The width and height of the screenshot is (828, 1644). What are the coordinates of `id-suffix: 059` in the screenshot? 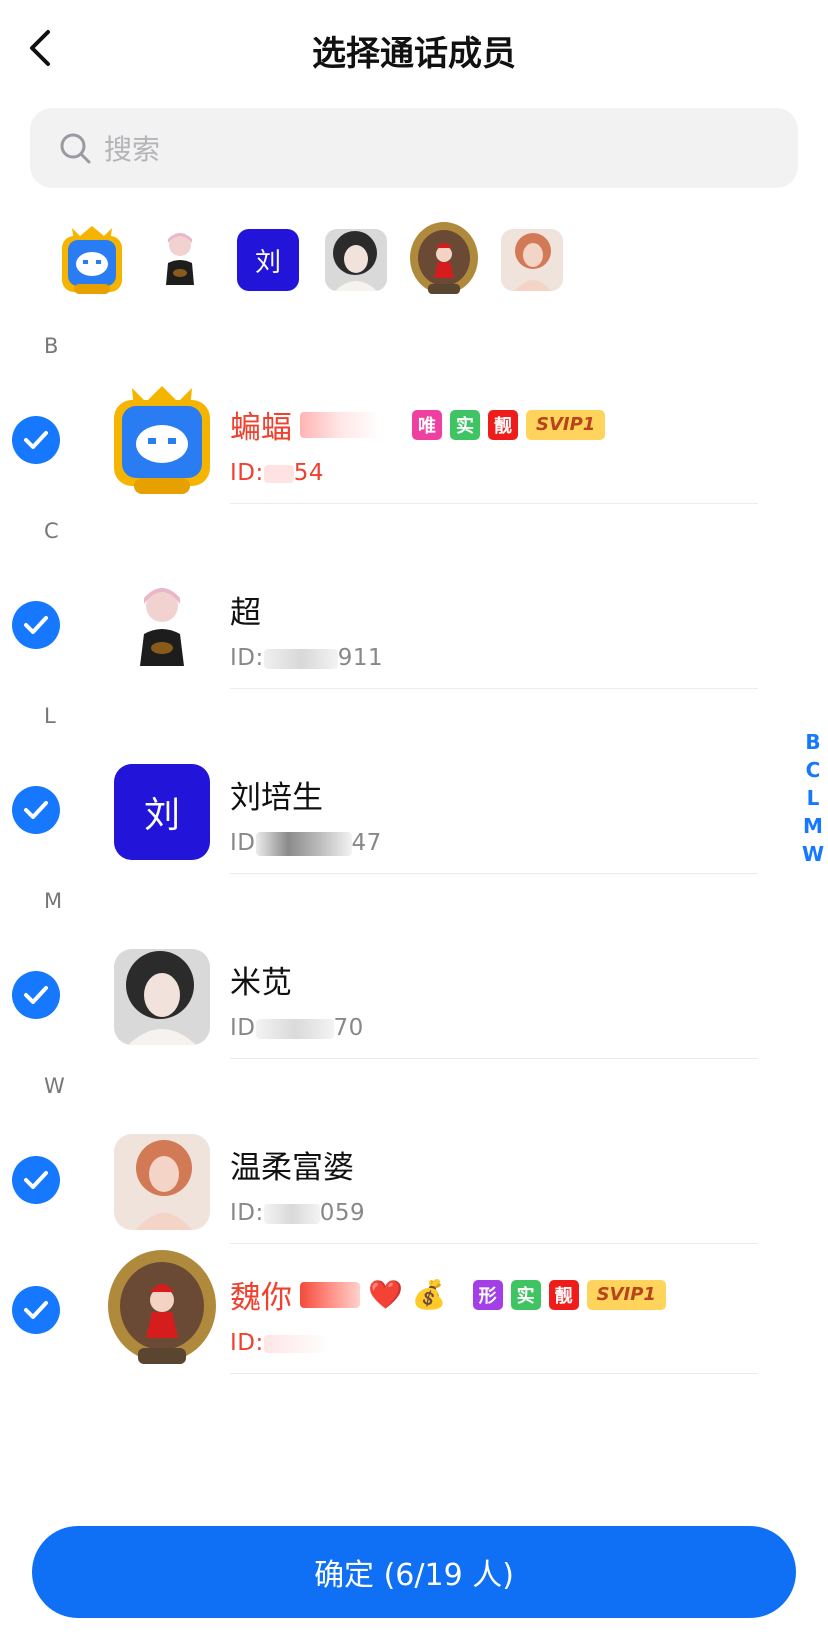 It's located at (342, 1213).